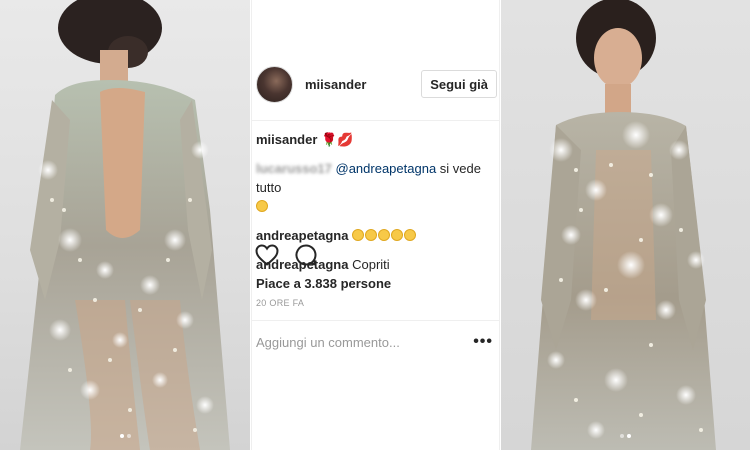 The image size is (750, 450). I want to click on header-username: miisander, so click(363, 84).